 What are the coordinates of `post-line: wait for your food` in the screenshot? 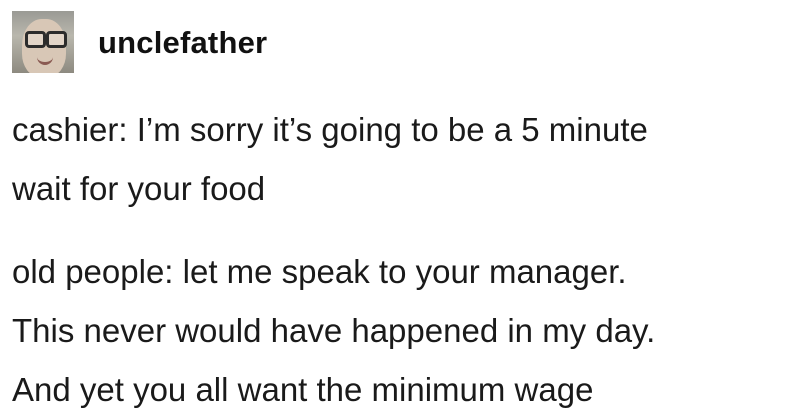 It's located at (139, 188).